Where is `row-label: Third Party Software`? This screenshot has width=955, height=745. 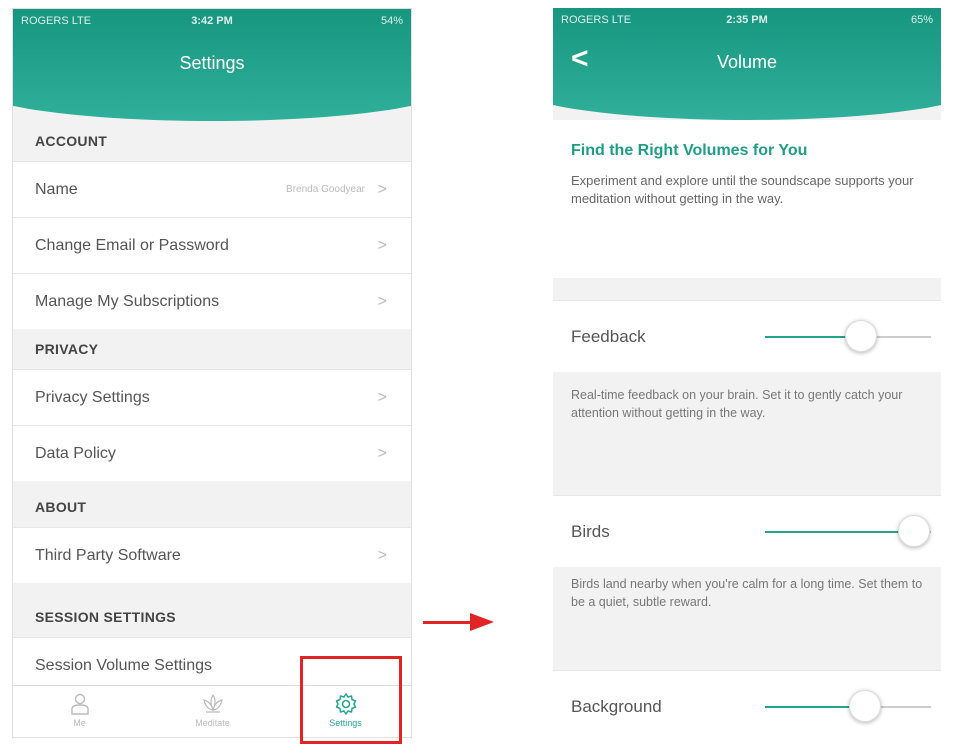 row-label: Third Party Software is located at coordinates (108, 555).